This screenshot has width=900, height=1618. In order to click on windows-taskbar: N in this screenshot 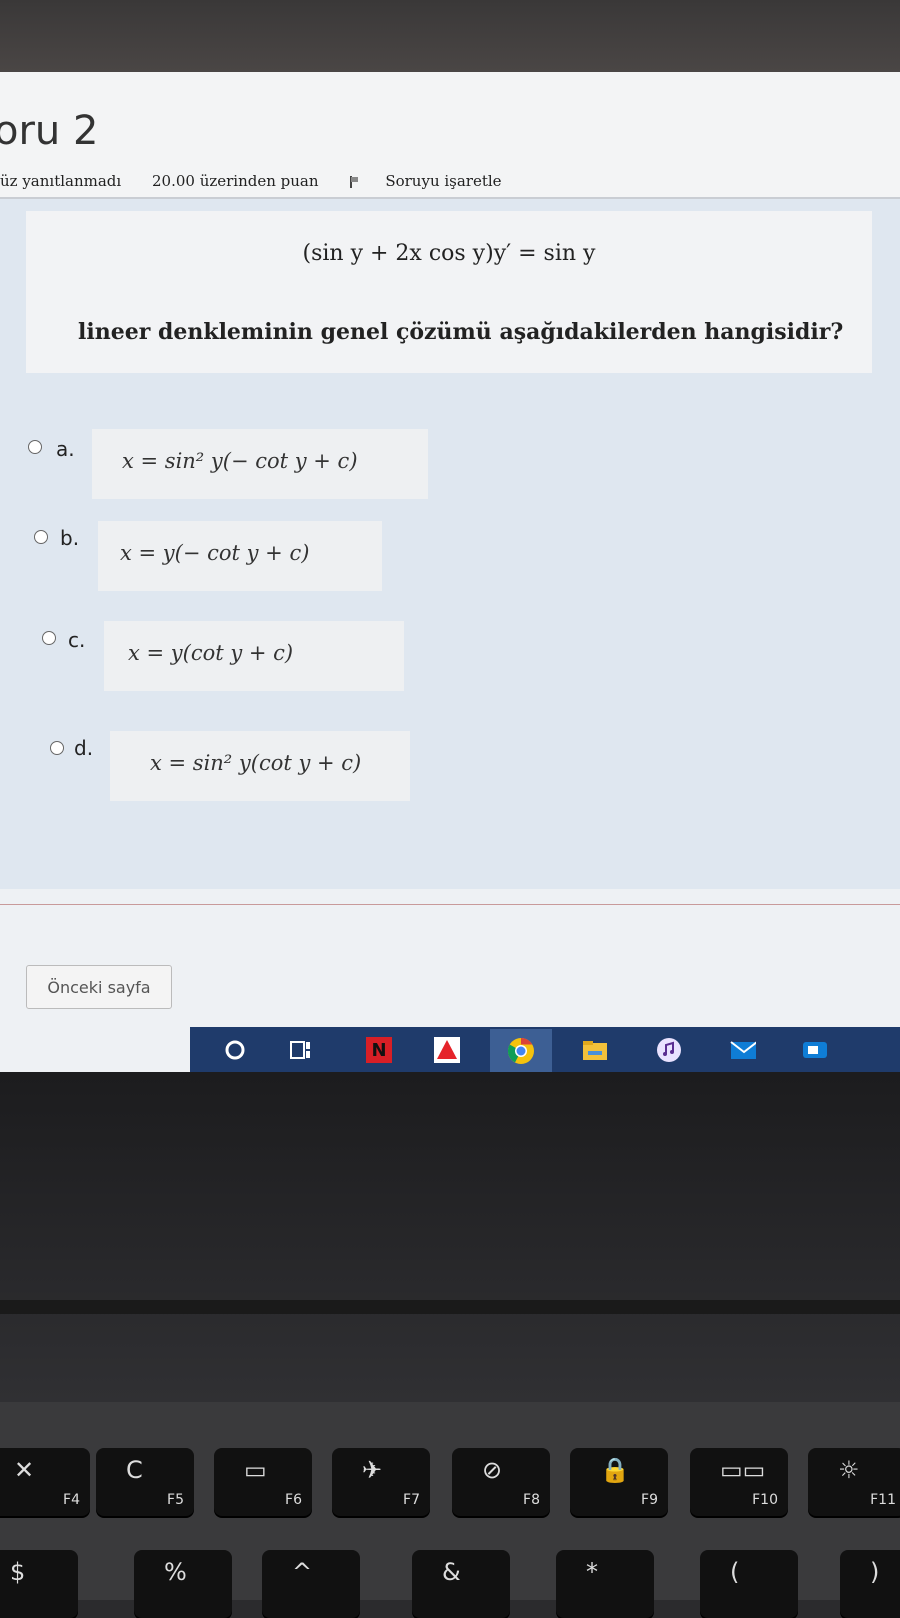, I will do `click(545, 1049)`.